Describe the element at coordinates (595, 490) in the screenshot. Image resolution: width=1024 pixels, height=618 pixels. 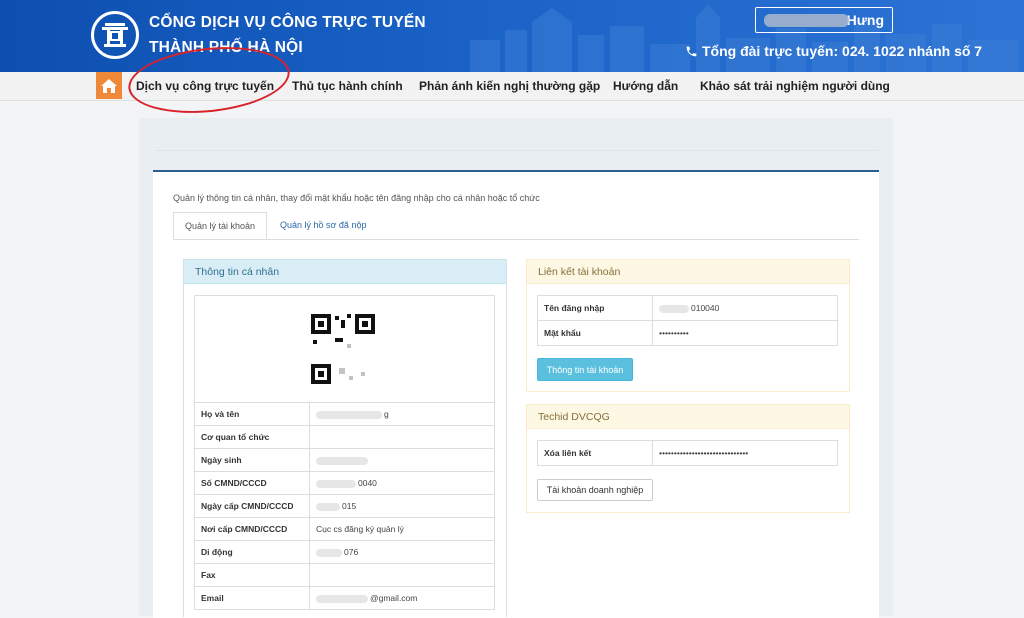
I see `business-account-button: Tài khoản doanh nghiệp` at that location.